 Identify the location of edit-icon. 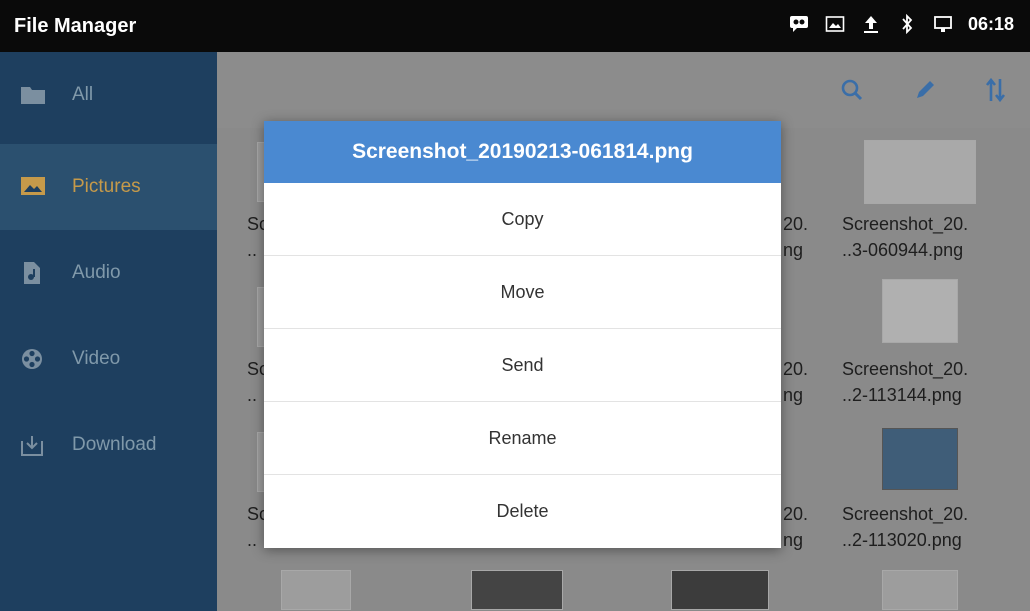
(925, 90).